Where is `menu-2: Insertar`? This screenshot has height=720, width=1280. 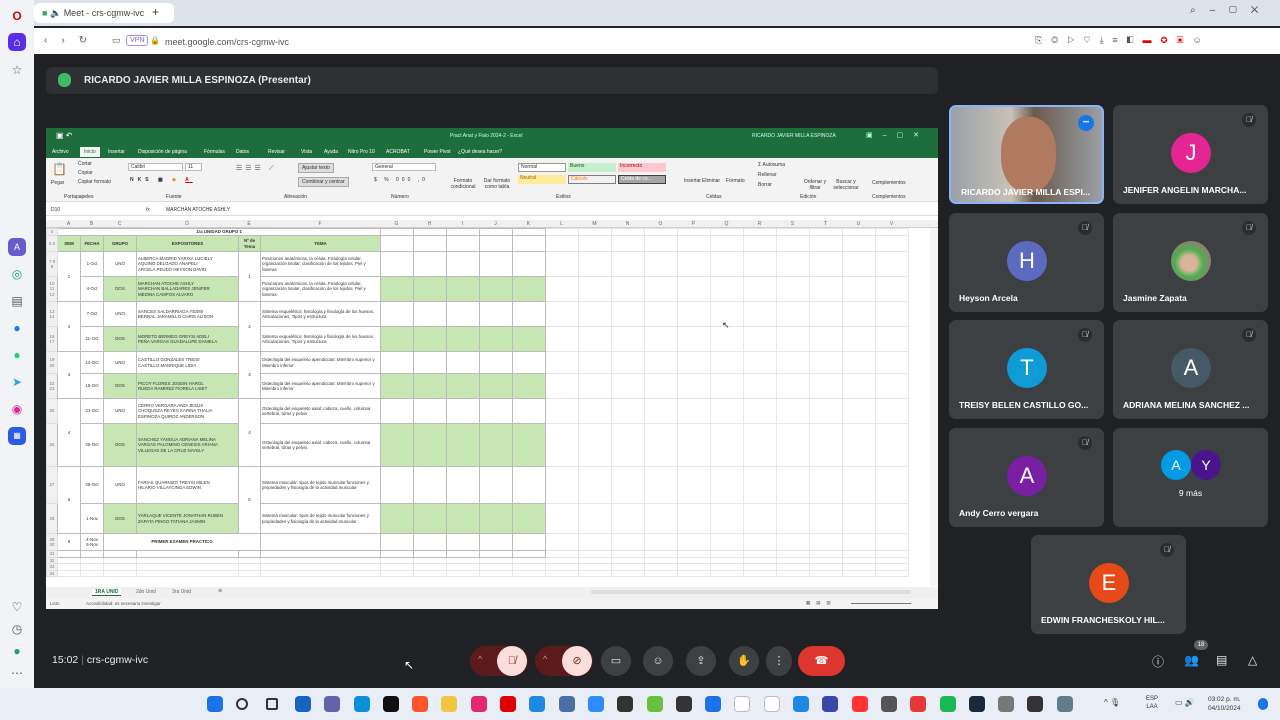 menu-2: Insertar is located at coordinates (116, 152).